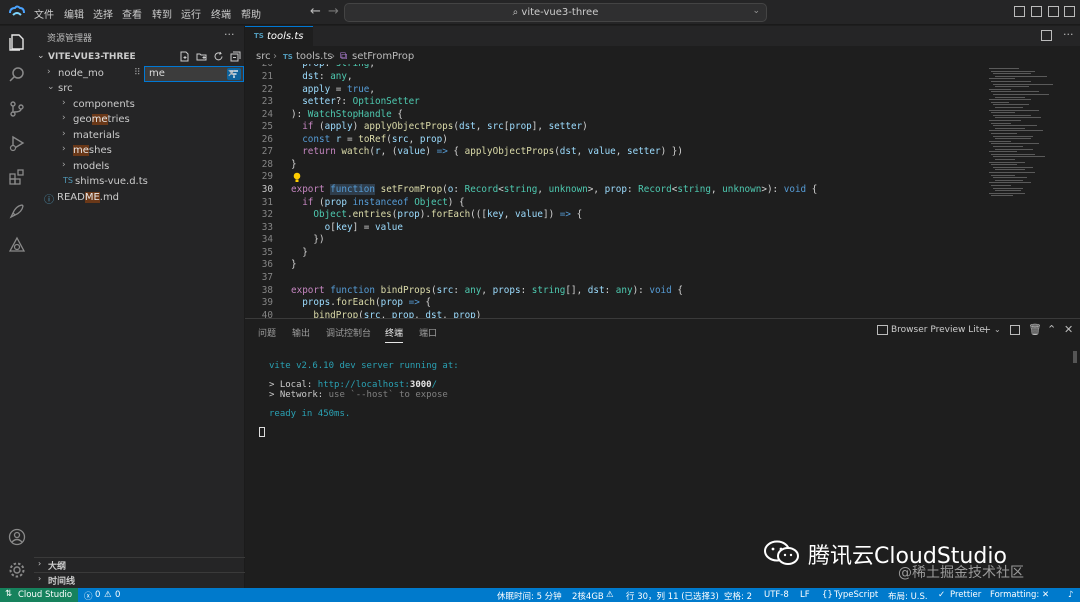  I want to click on breadcrumb-file: tools.ts, so click(314, 56).